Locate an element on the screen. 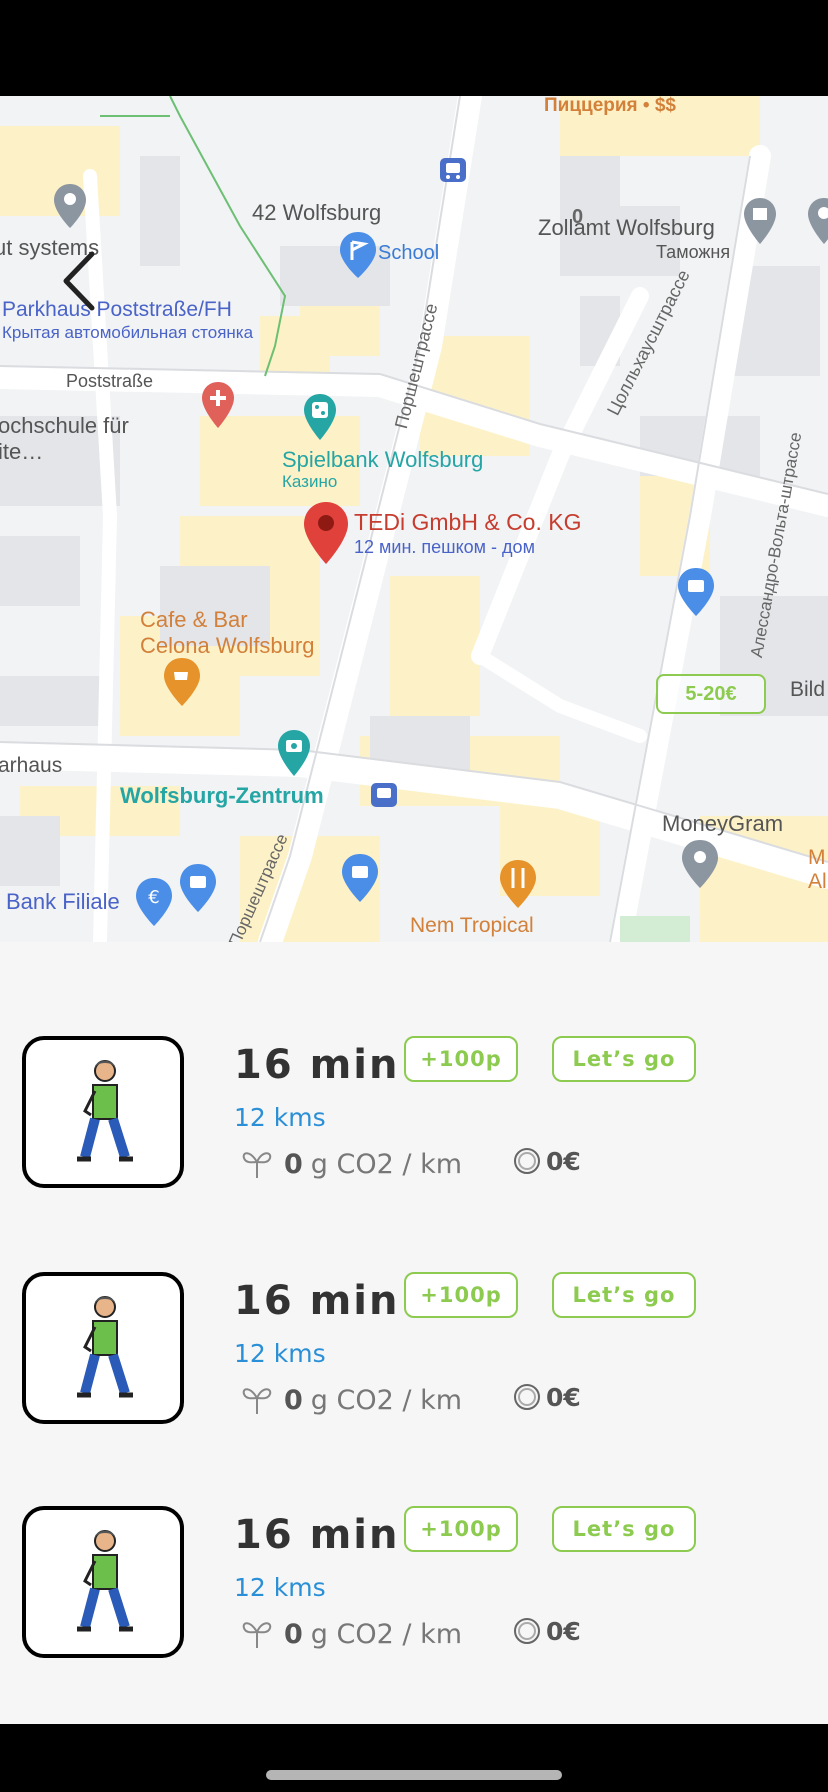  casino-pin-icon is located at coordinates (320, 417).